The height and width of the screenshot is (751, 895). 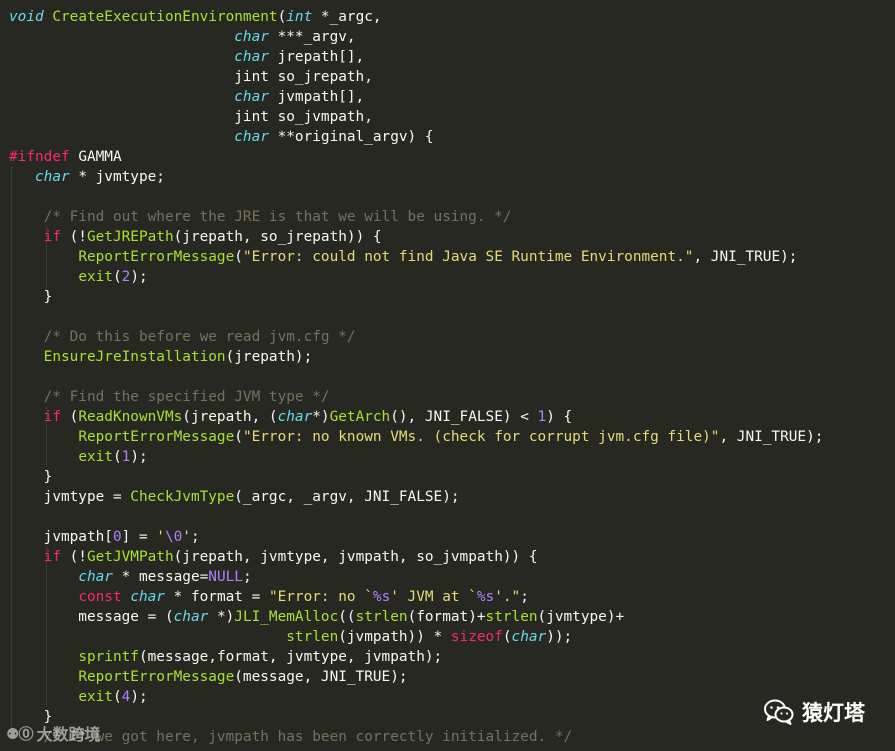 What do you see at coordinates (108, 657) in the screenshot?
I see `code-token: sprintf` at bounding box center [108, 657].